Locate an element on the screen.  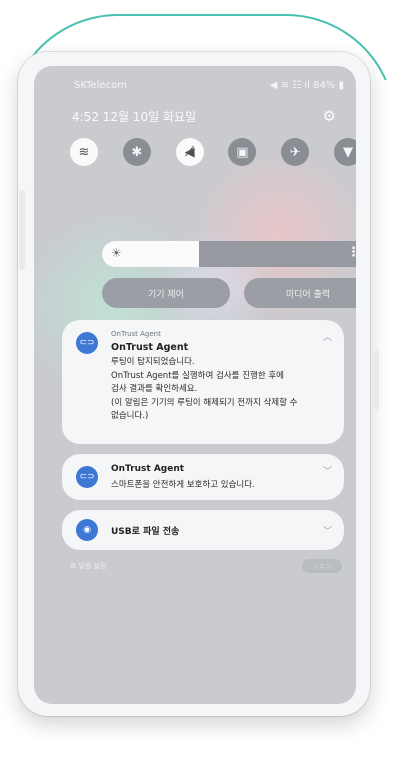
notification-line: 검사 결과를 확인하세요. is located at coordinates (154, 389).